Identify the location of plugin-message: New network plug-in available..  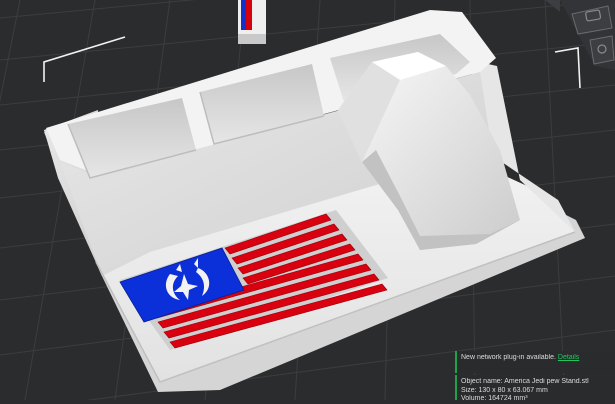
(508, 357).